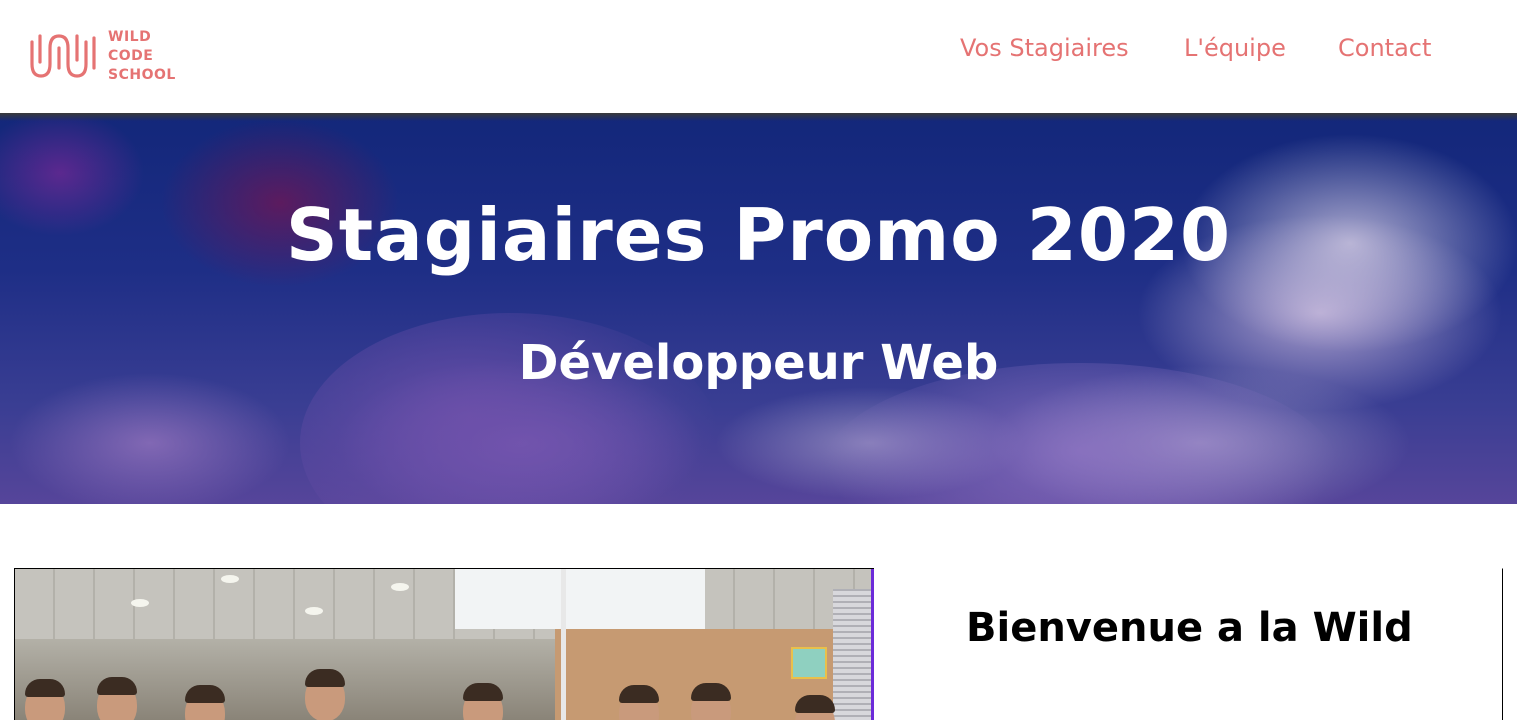 The height and width of the screenshot is (720, 1517). What do you see at coordinates (131, 56) in the screenshot?
I see `logo-line-code: CODE` at bounding box center [131, 56].